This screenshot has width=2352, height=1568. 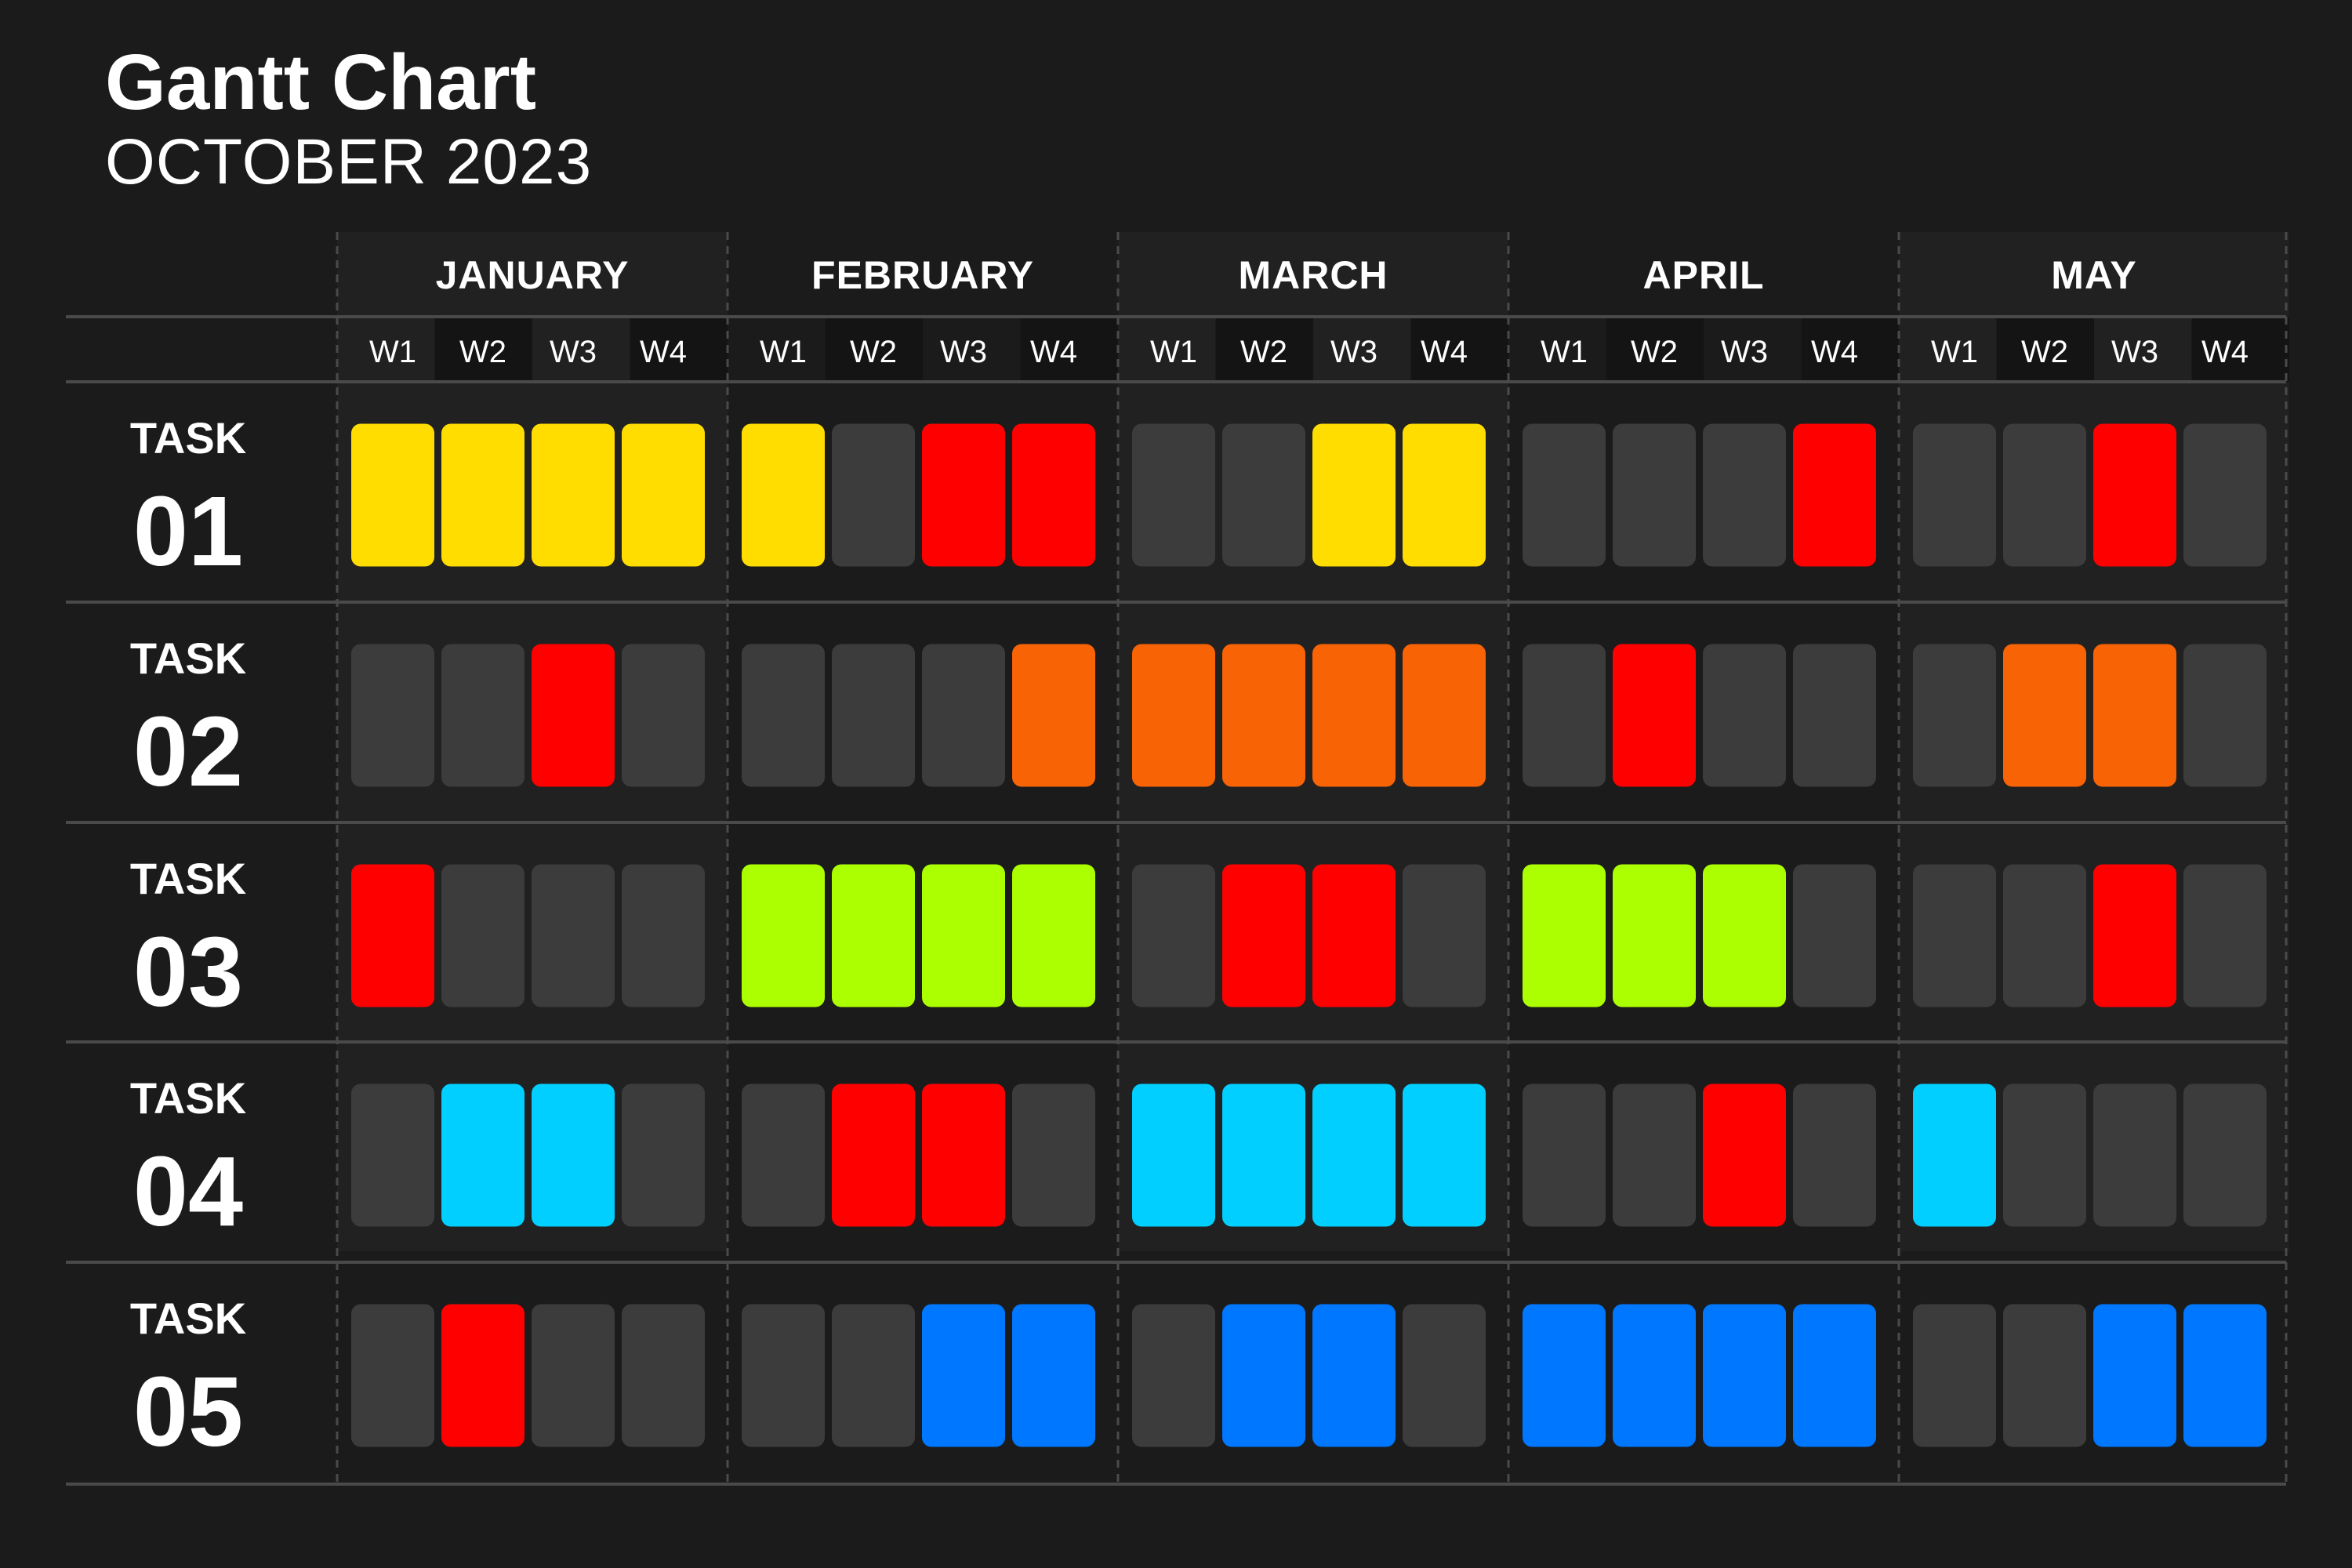 I want to click on month-label-may: MAY, so click(x=2094, y=275).